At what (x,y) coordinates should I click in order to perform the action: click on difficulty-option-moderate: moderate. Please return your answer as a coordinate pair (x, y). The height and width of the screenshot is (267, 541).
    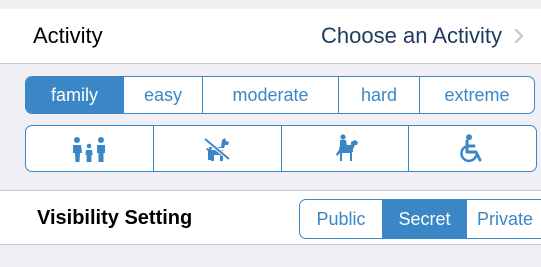
    Looking at the image, I should click on (270, 95).